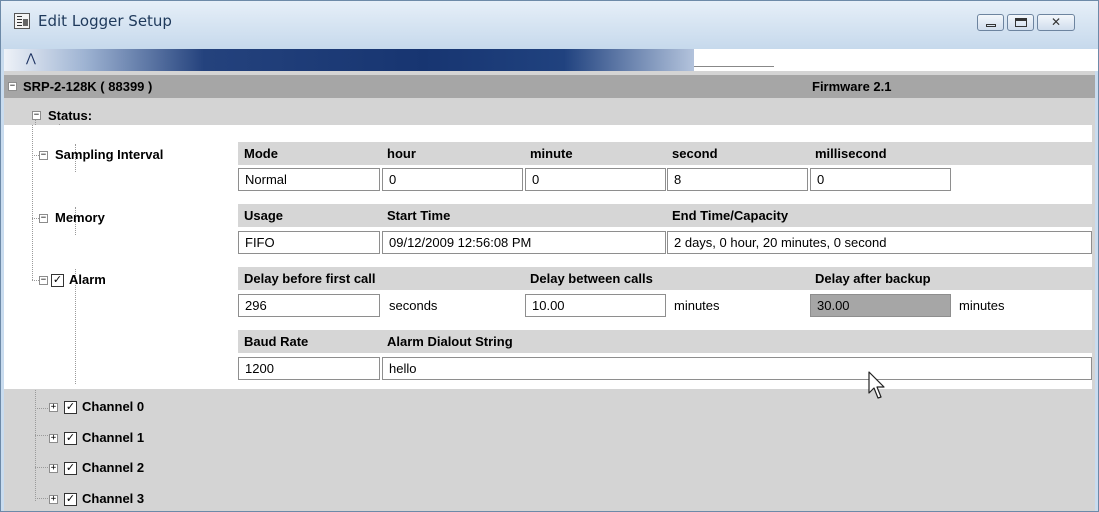  What do you see at coordinates (991, 25) in the screenshot?
I see `minimize-icon` at bounding box center [991, 25].